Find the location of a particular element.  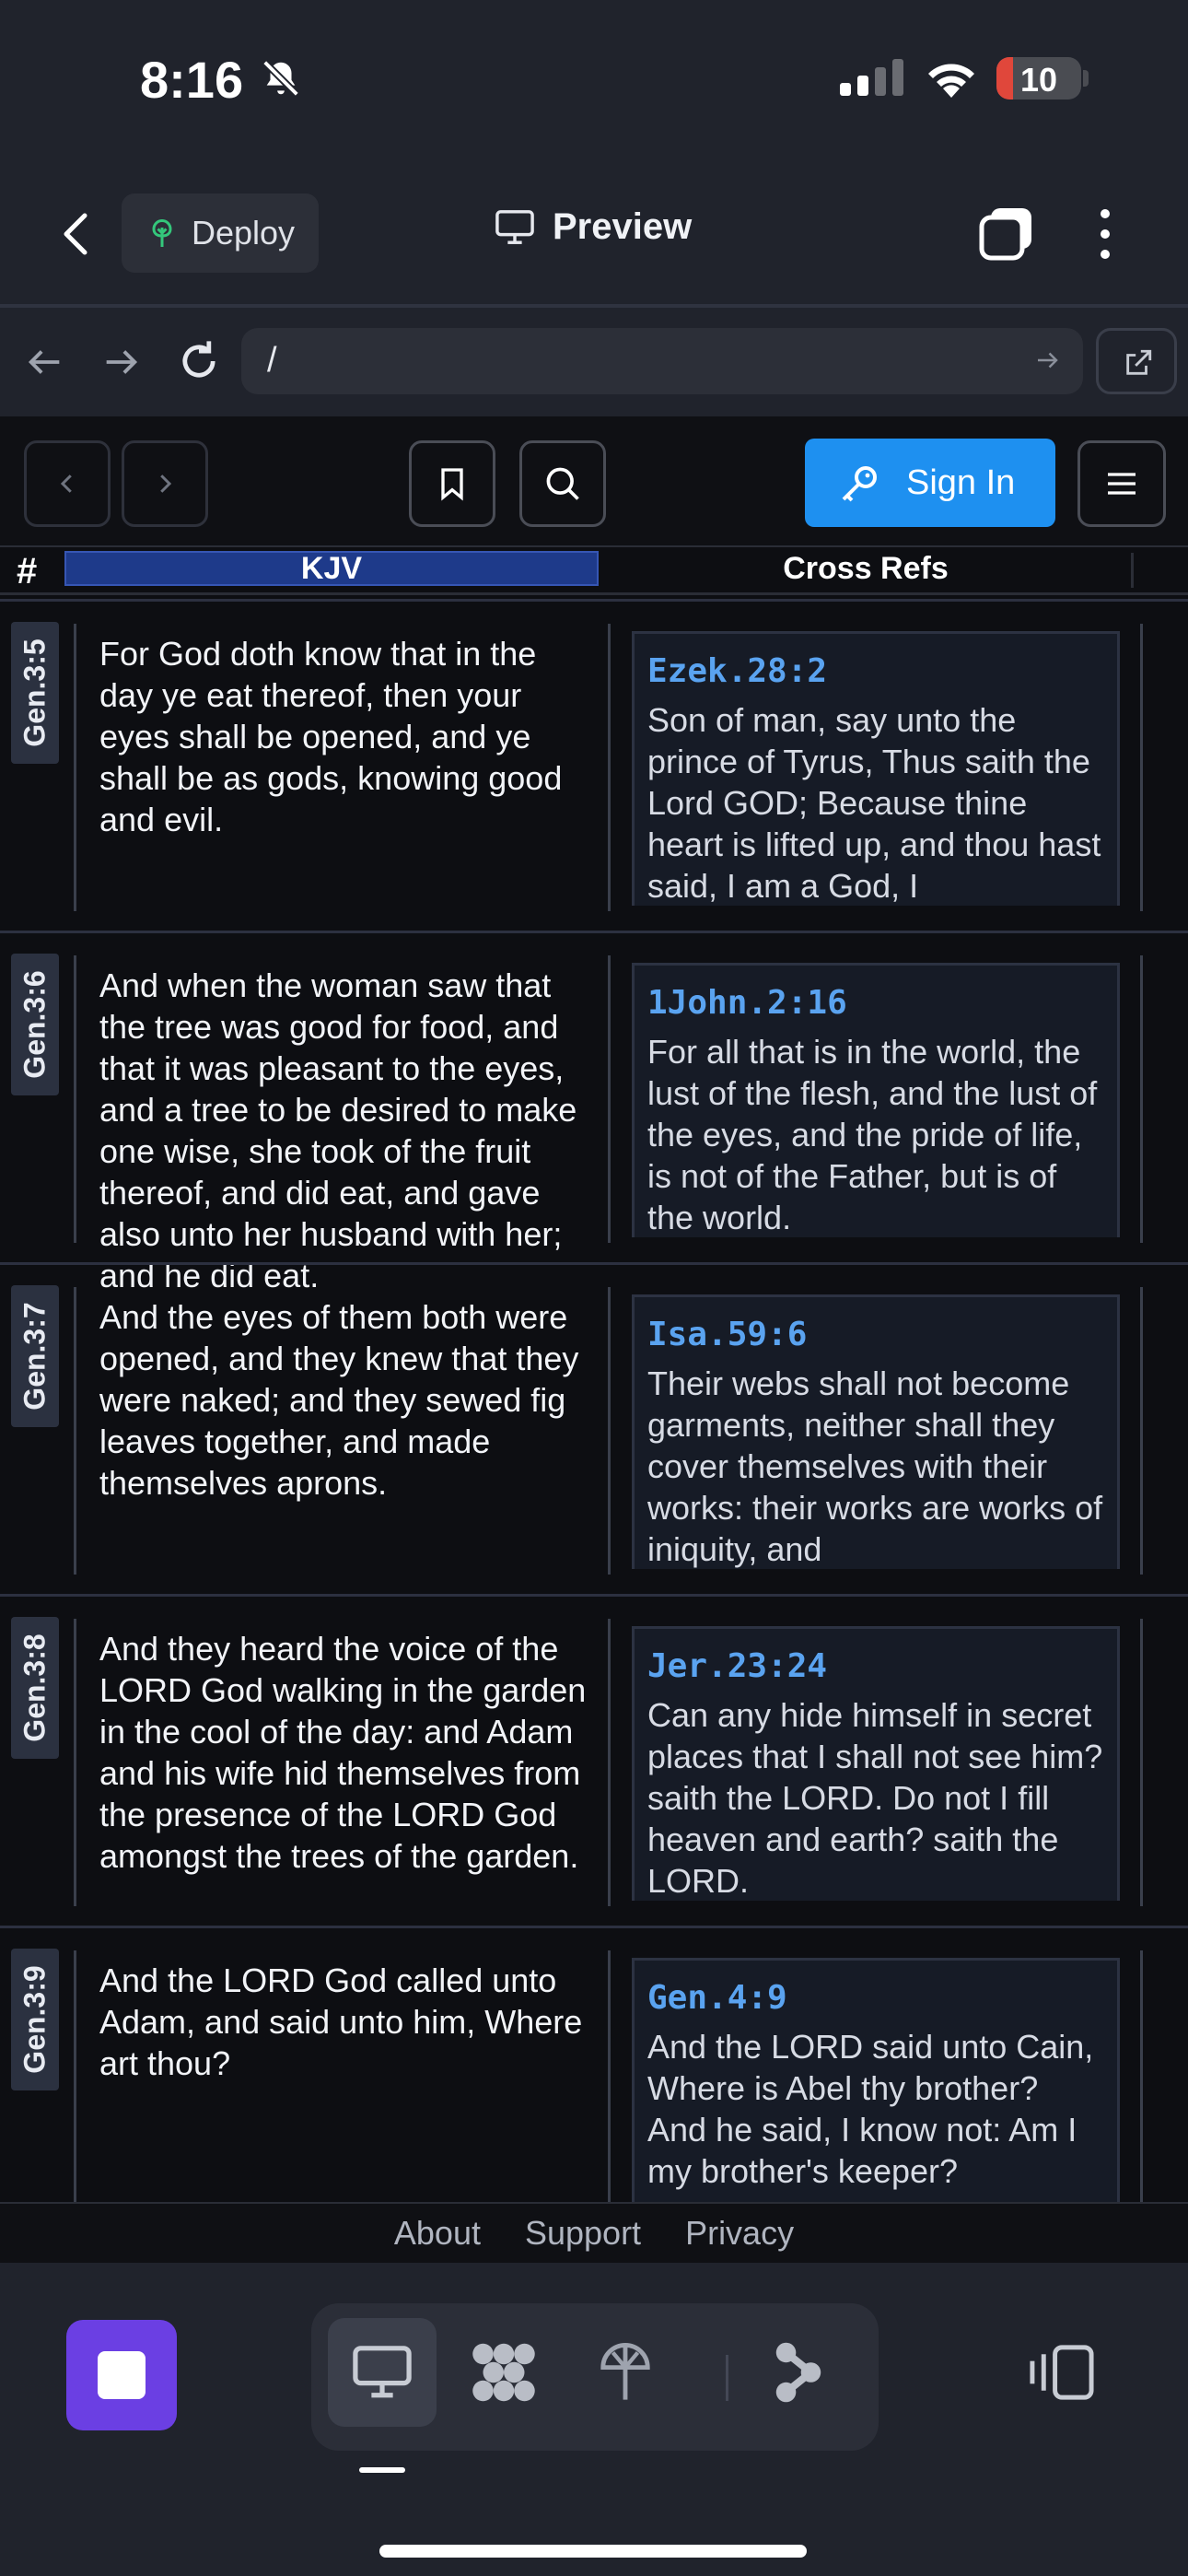

column-cross-refs: Cross Refs is located at coordinates (866, 569).